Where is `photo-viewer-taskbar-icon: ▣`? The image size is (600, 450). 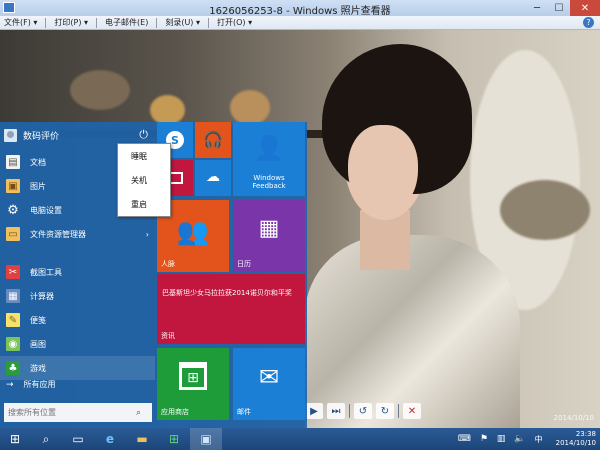 photo-viewer-taskbar-icon: ▣ is located at coordinates (206, 439).